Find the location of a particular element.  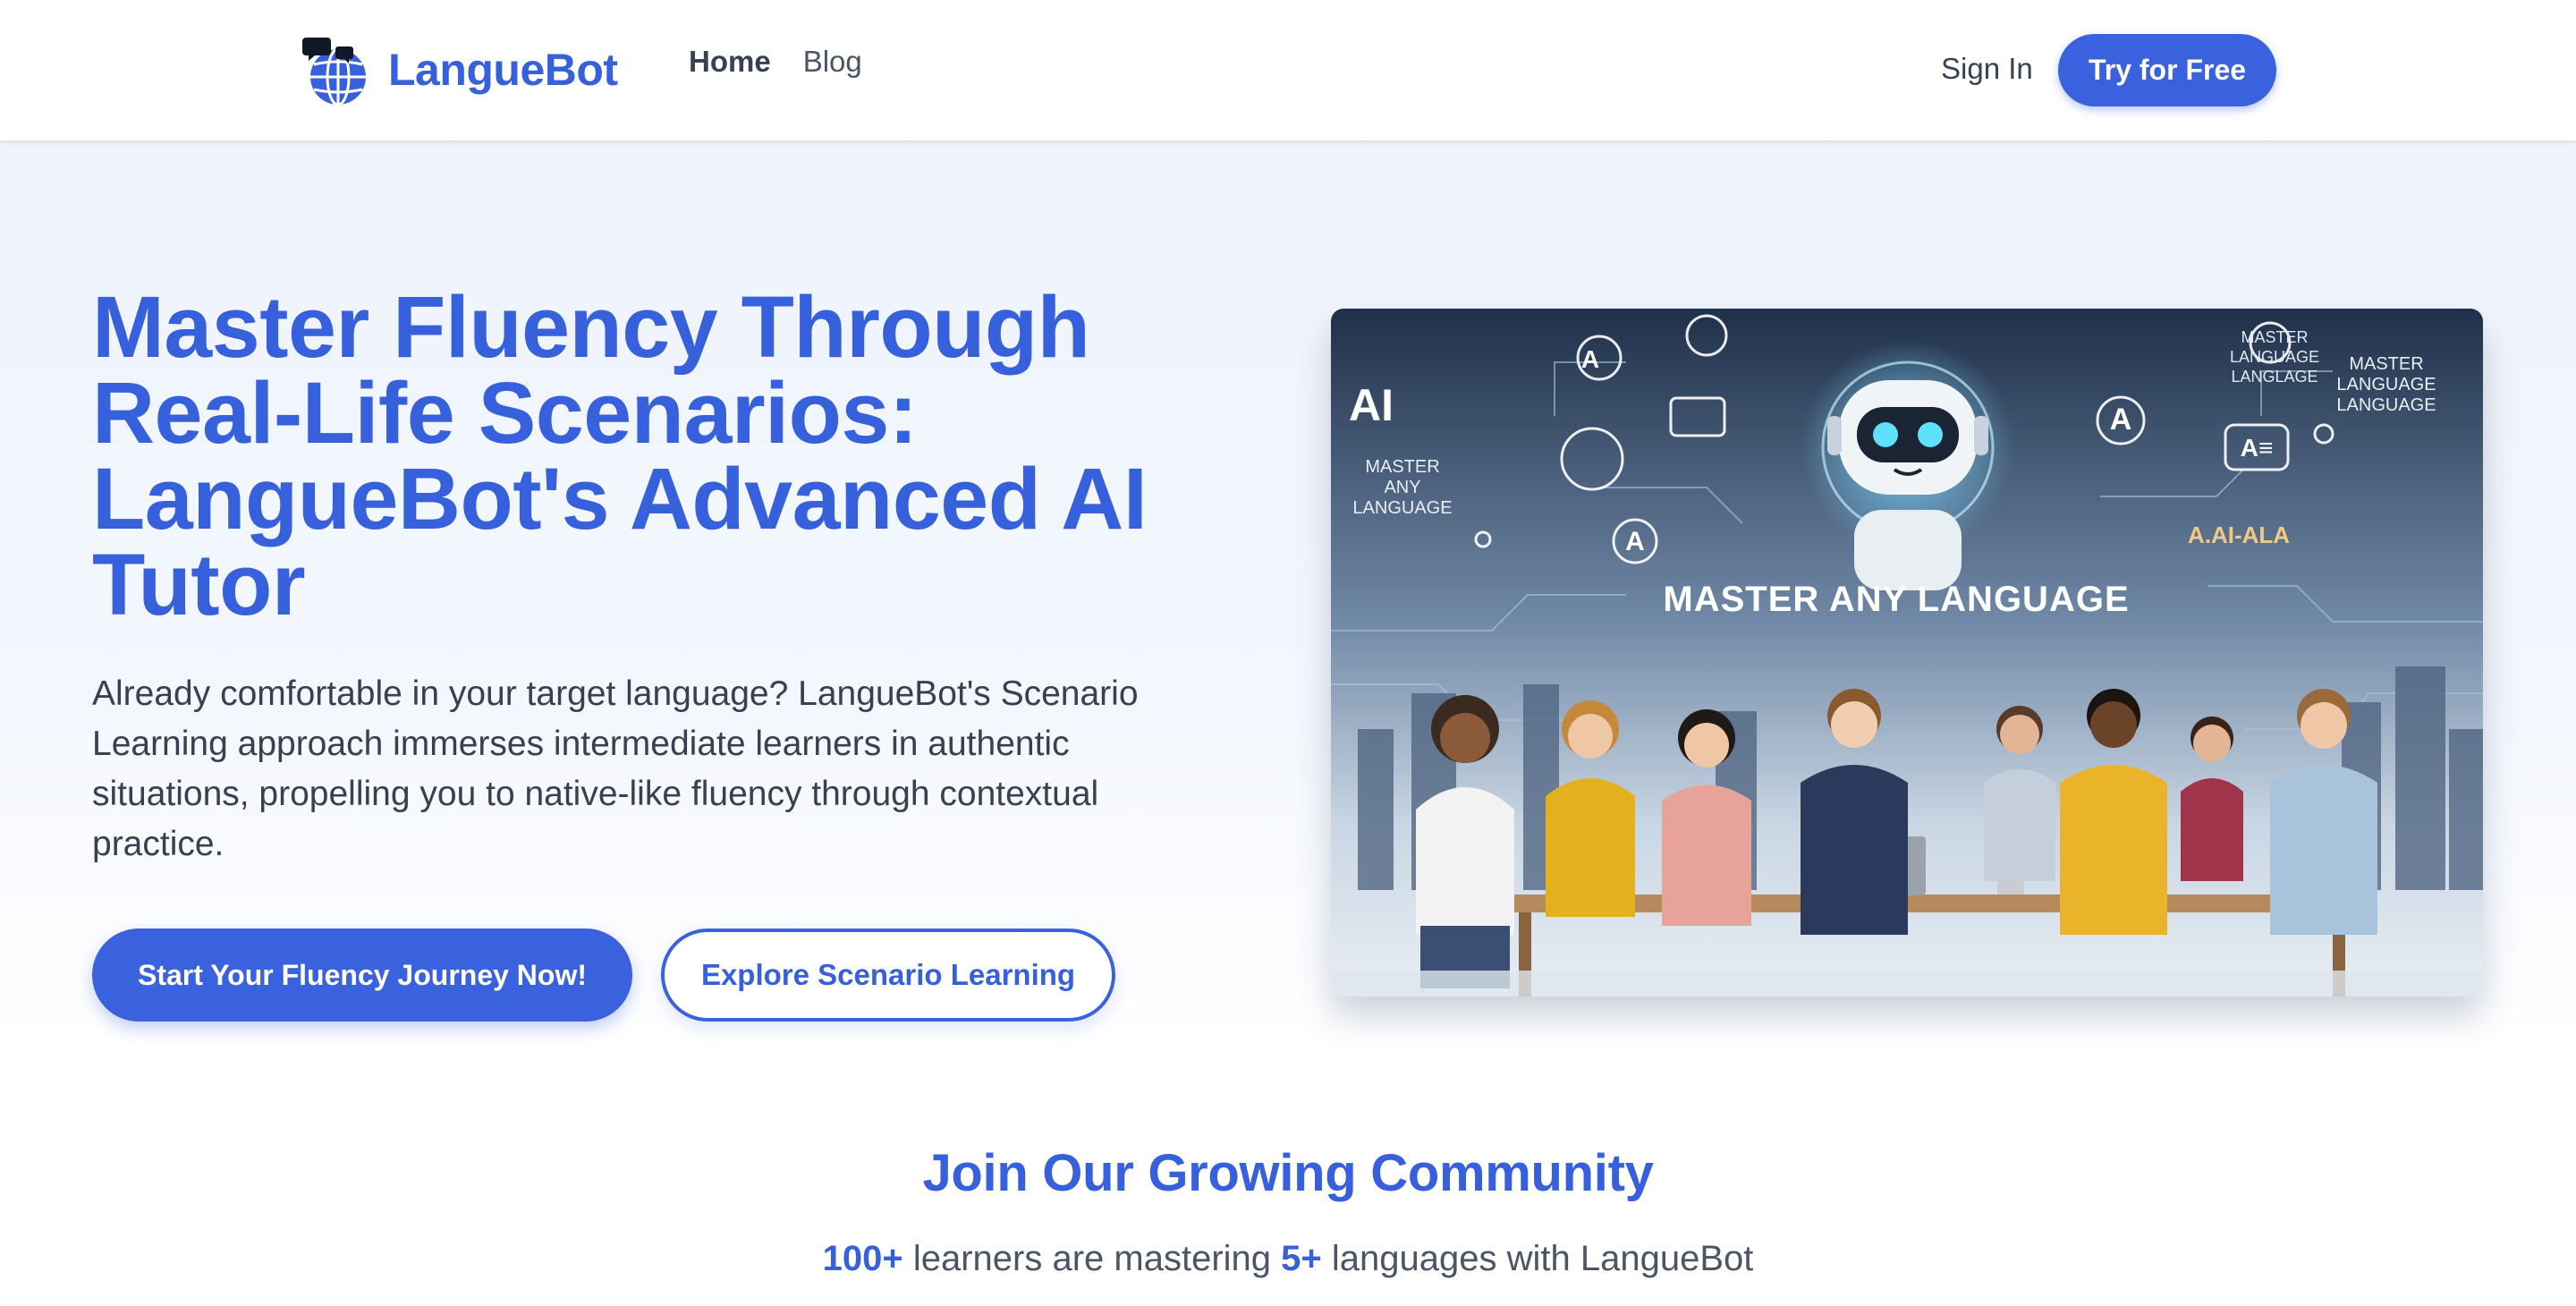

sign-in-link: Sign In is located at coordinates (1987, 69).